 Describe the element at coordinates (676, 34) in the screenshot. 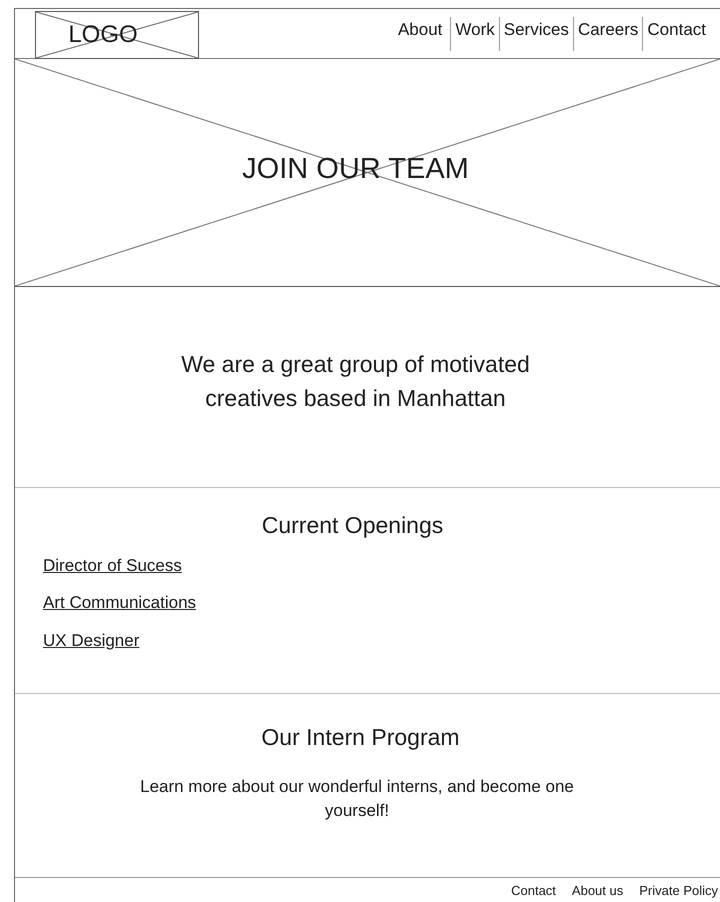

I see `nav-link: Contact` at that location.